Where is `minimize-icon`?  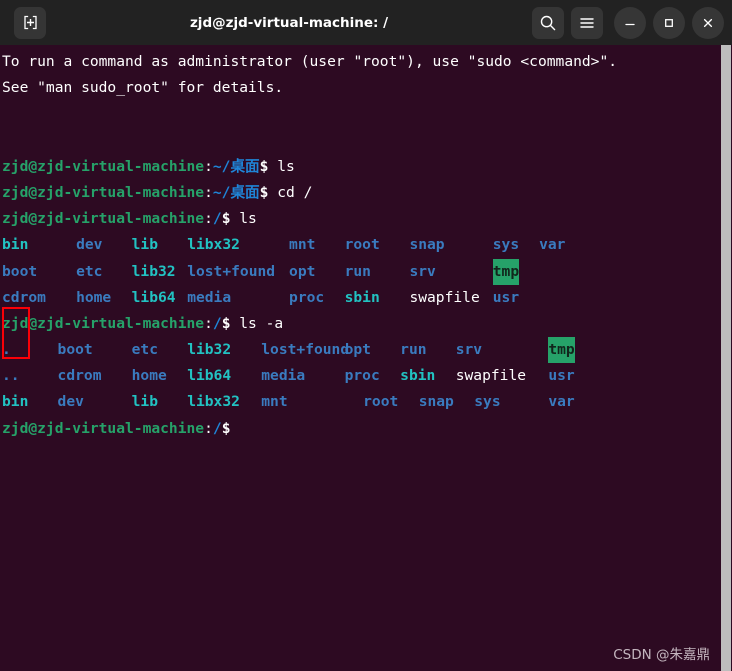
minimize-icon is located at coordinates (630, 24).